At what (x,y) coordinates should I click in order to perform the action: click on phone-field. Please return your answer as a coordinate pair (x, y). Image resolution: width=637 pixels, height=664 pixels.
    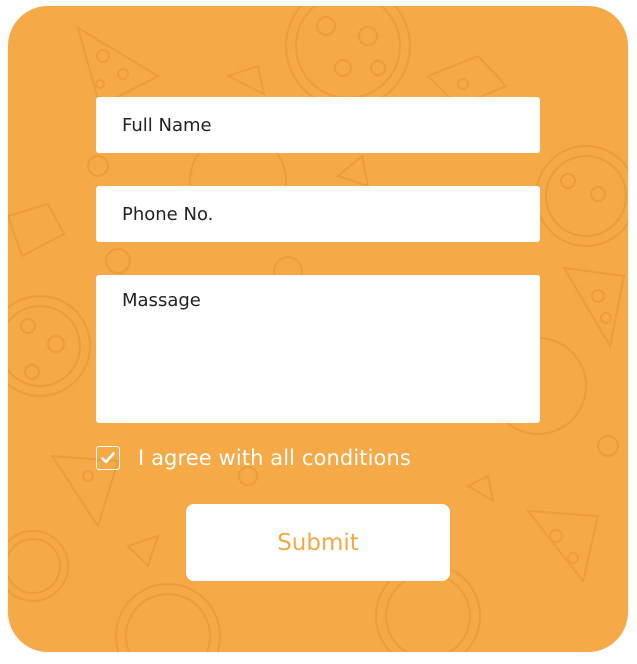
    Looking at the image, I should click on (318, 214).